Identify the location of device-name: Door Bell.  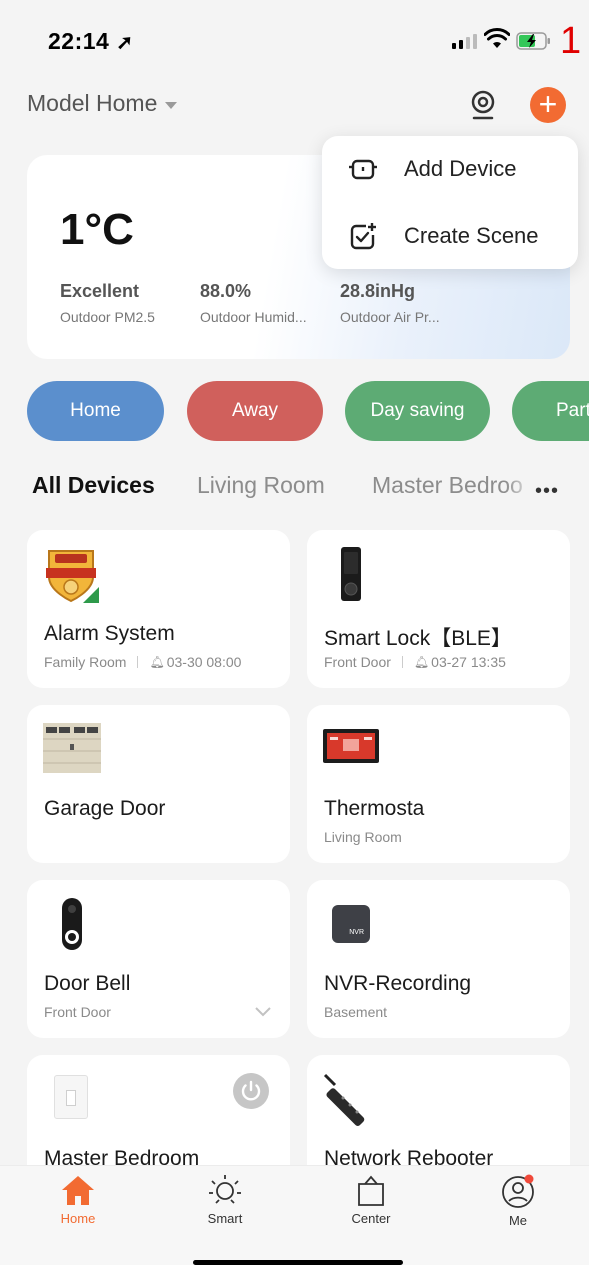
(87, 983).